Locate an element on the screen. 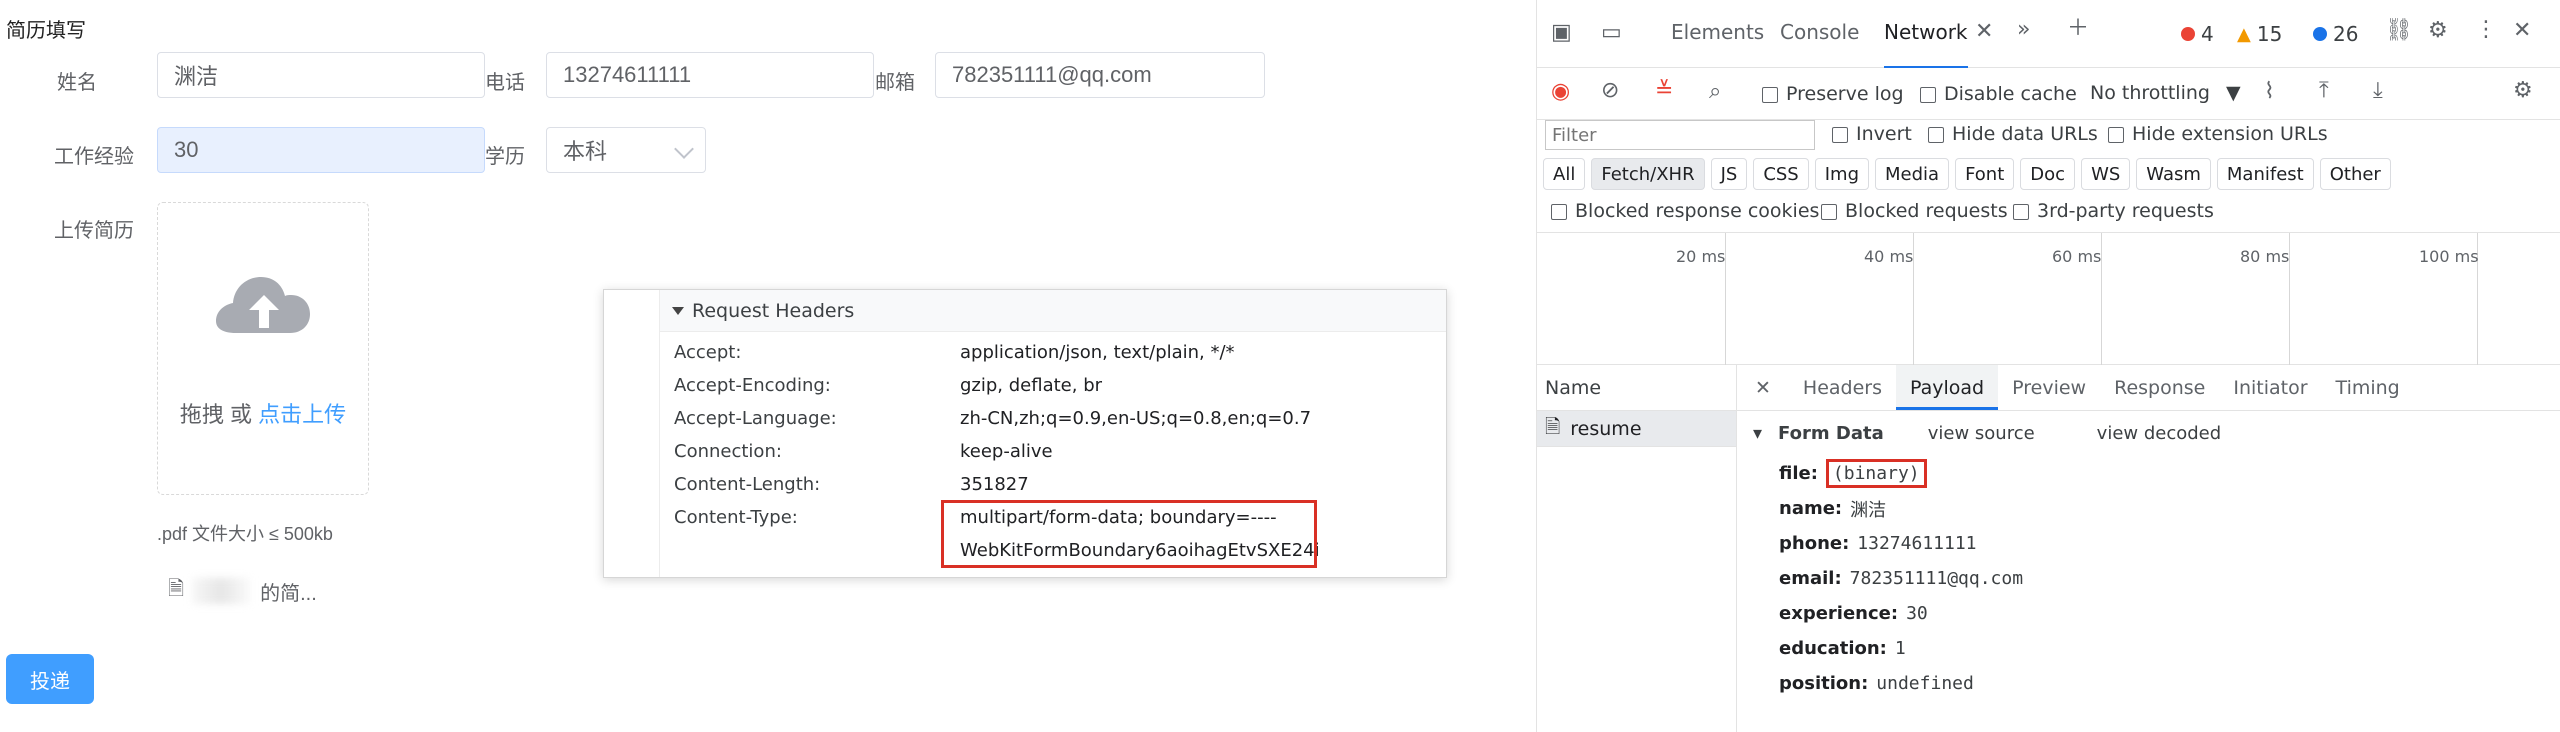 The image size is (2560, 732). third-party-requests-checkbox: 3rd-party requests is located at coordinates (2113, 211).